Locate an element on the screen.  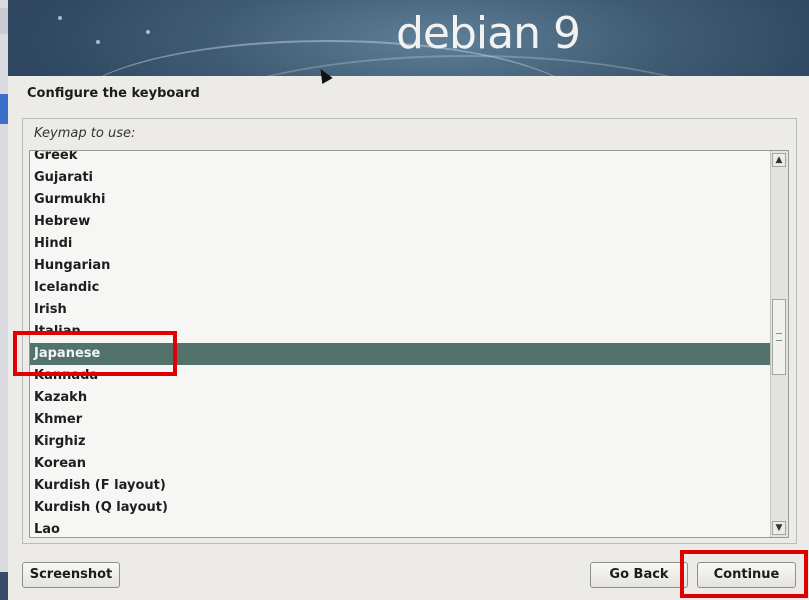
keymap-item: Gujarati is located at coordinates (400, 178).